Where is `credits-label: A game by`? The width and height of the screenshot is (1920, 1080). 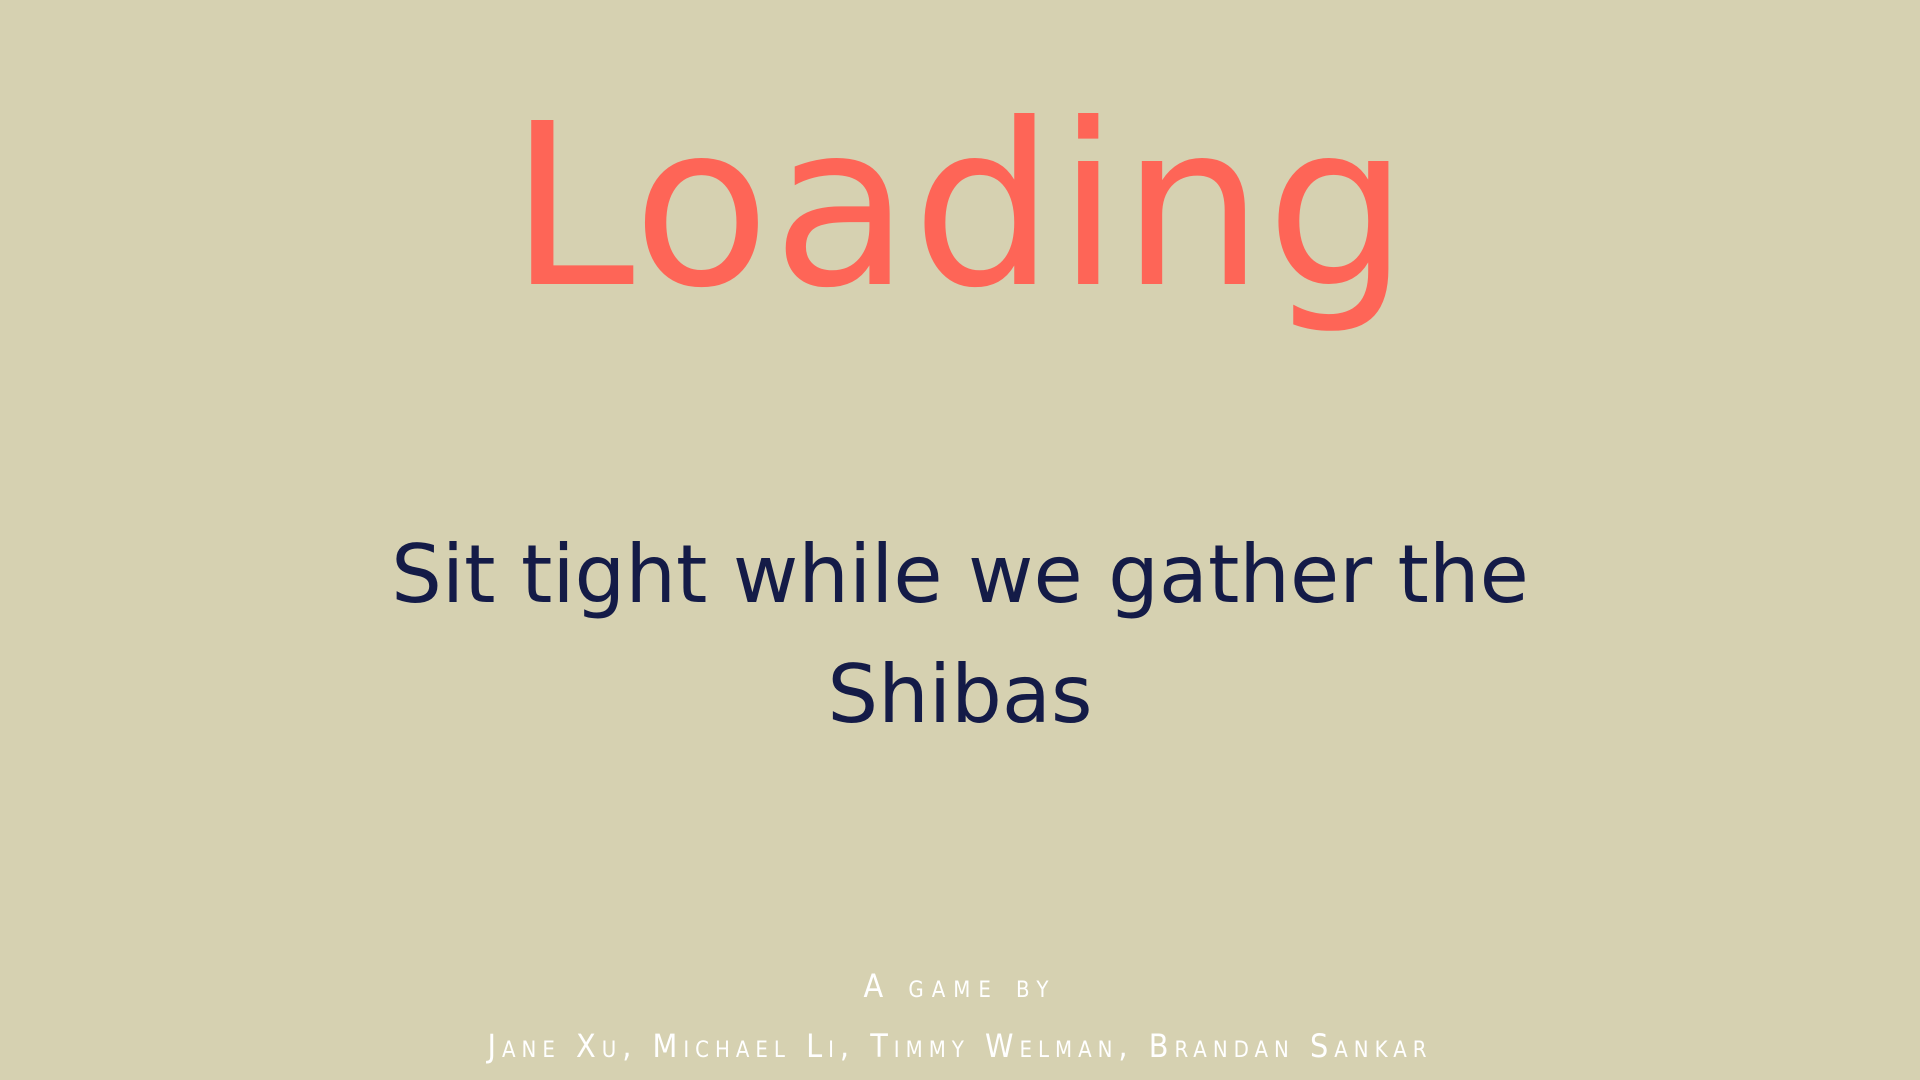
credits-label: A game by is located at coordinates (960, 986).